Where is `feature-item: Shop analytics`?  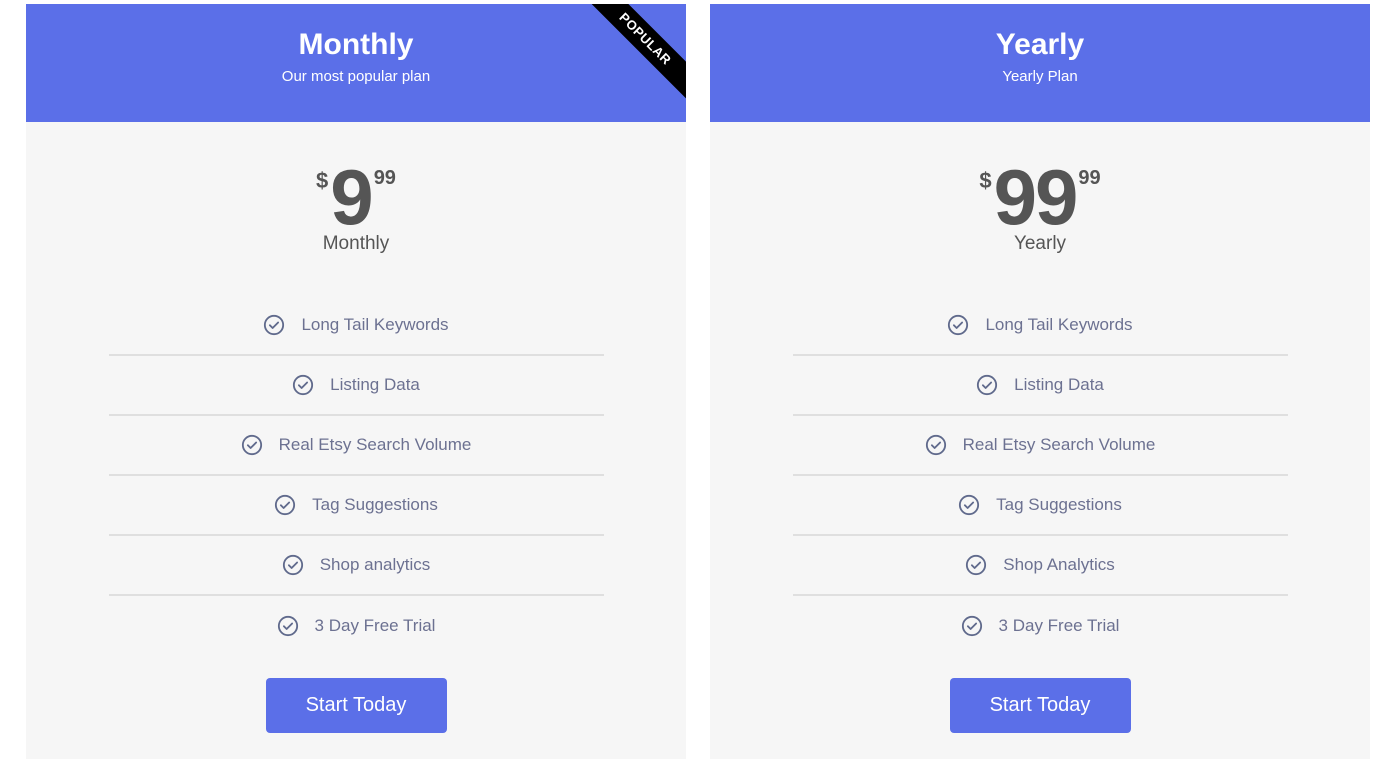
feature-item: Shop analytics is located at coordinates (356, 566).